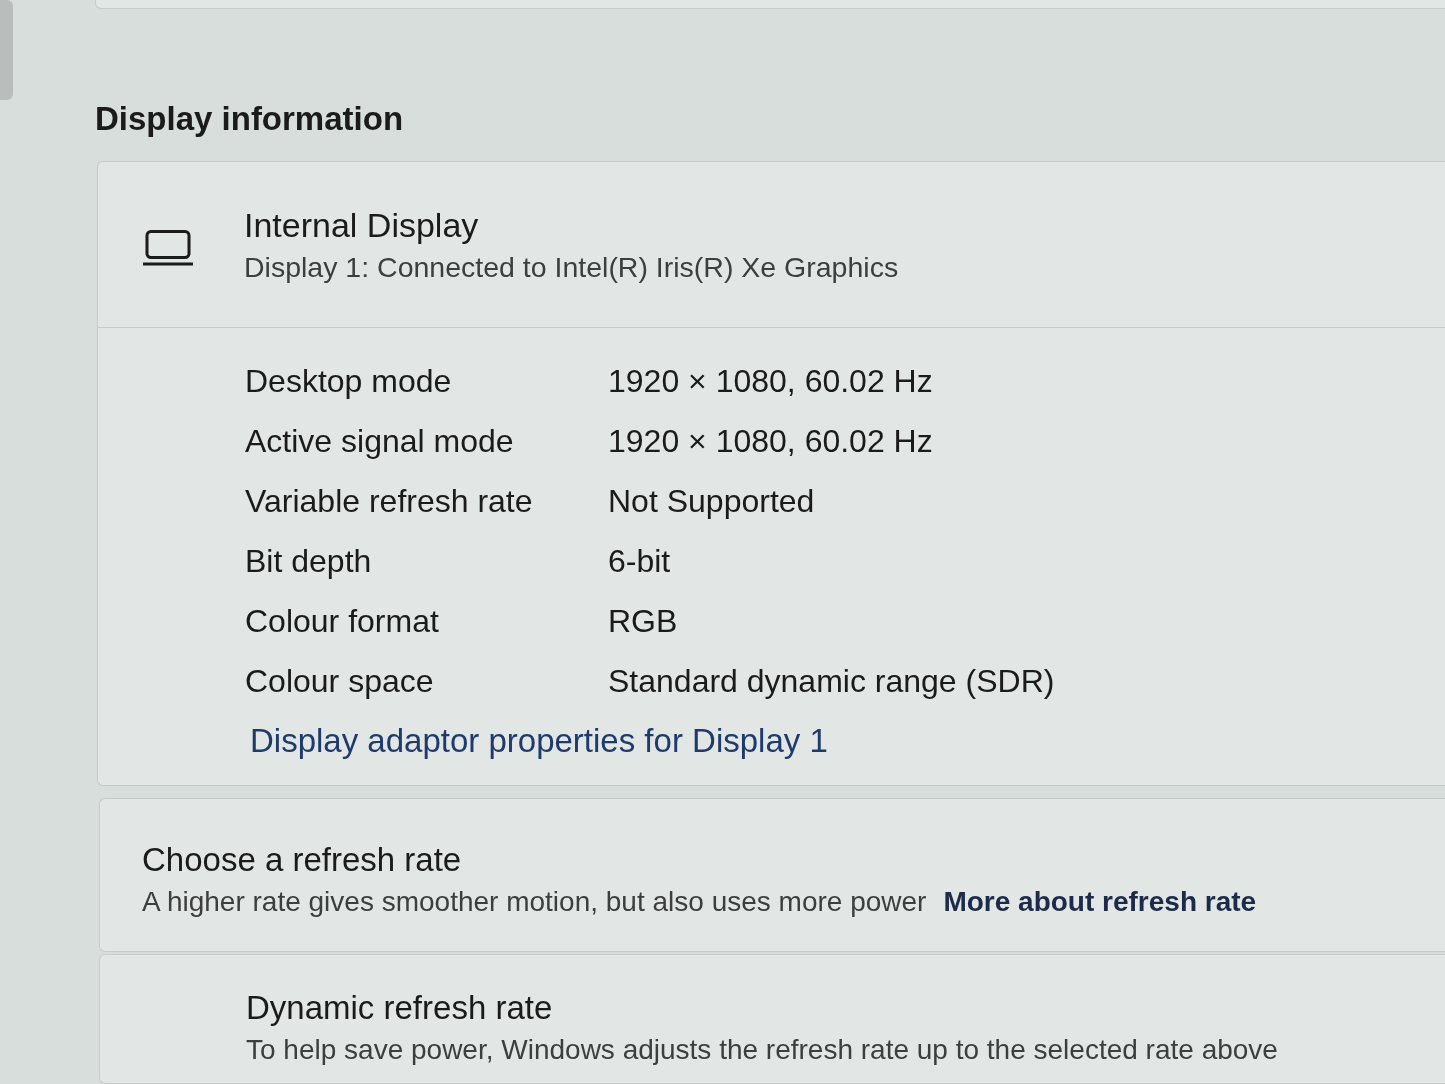 The image size is (1445, 1084). Describe the element at coordinates (168, 247) in the screenshot. I see `laptop-icon` at that location.